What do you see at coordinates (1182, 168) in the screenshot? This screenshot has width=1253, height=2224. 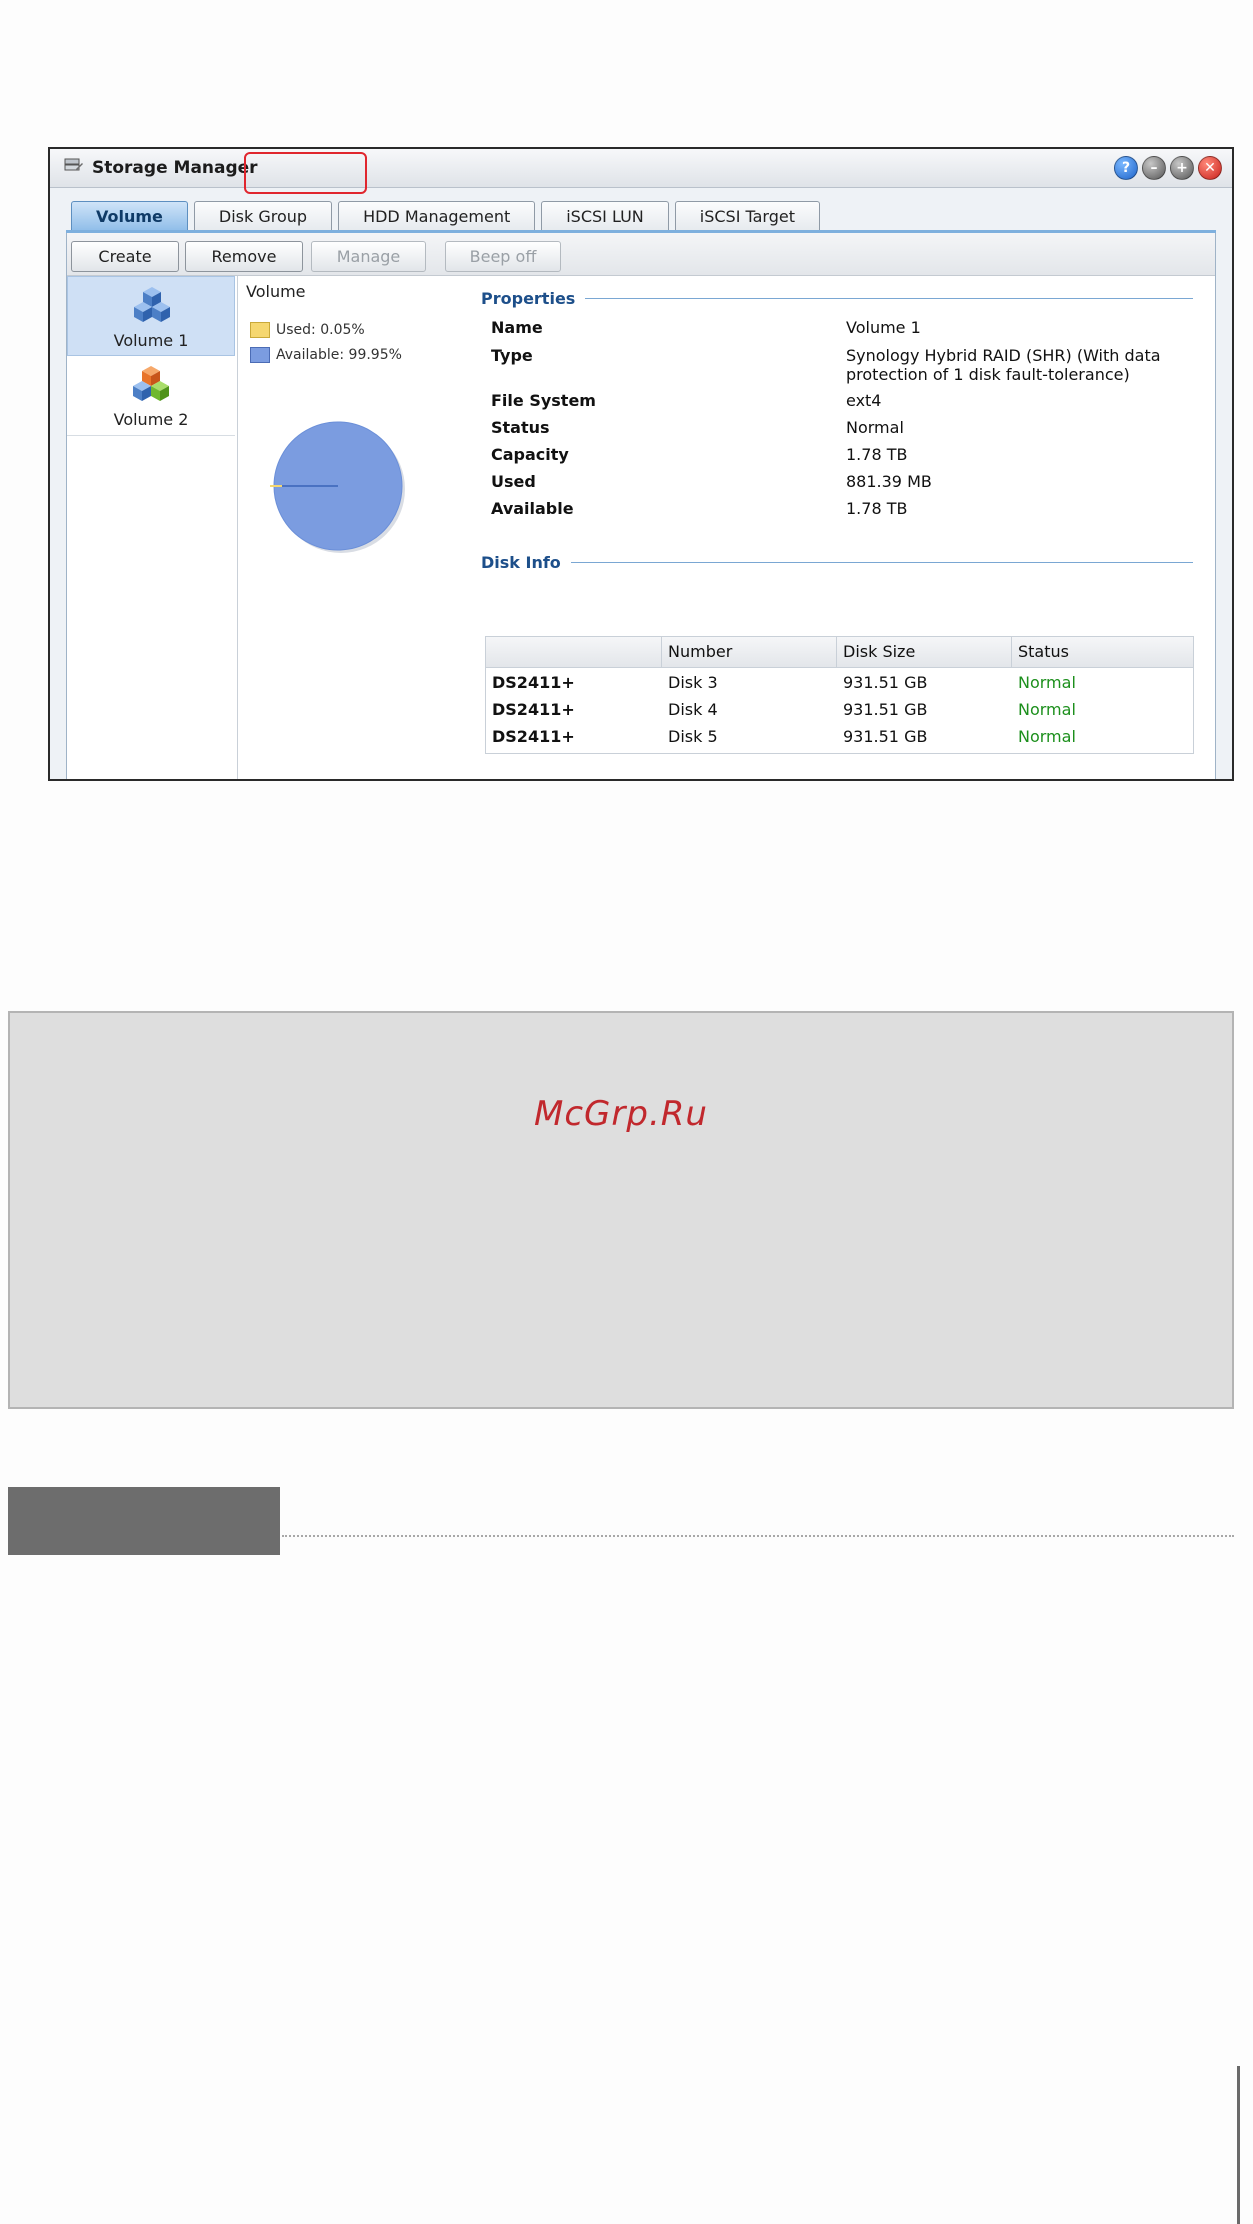 I see `maximize-icon: +` at bounding box center [1182, 168].